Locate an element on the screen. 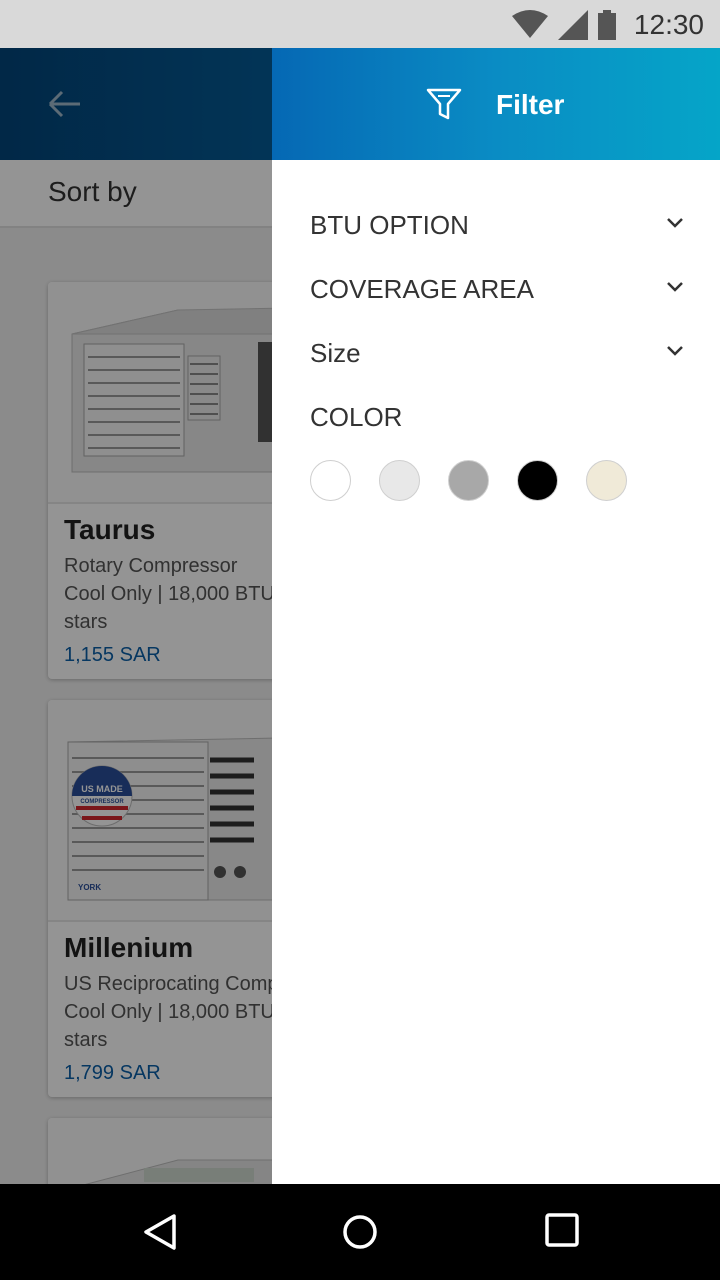 Image resolution: width=720 pixels, height=1280 pixels. filter-label: BTU OPTION is located at coordinates (389, 225).